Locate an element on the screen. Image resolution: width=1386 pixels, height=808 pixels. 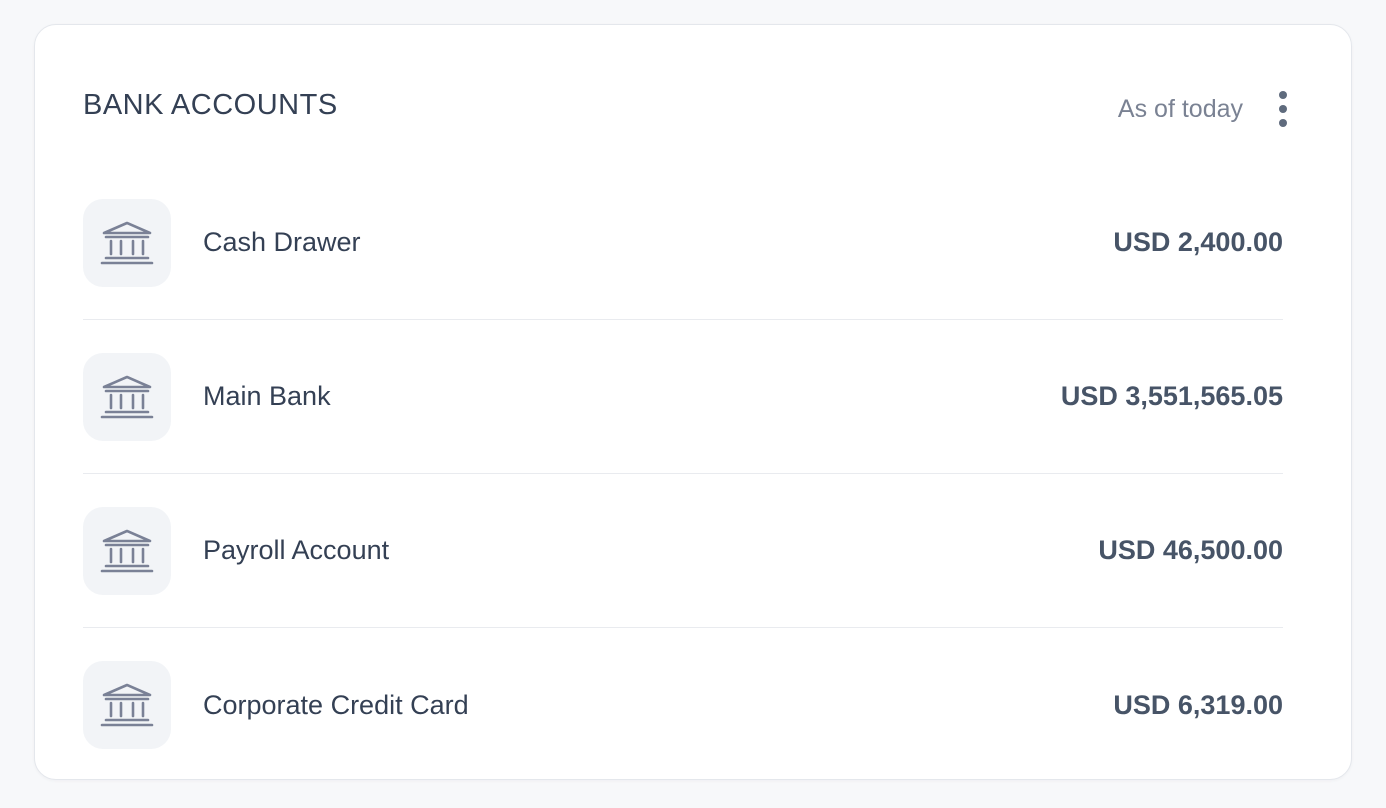
account-name: Payroll Account is located at coordinates (296, 550).